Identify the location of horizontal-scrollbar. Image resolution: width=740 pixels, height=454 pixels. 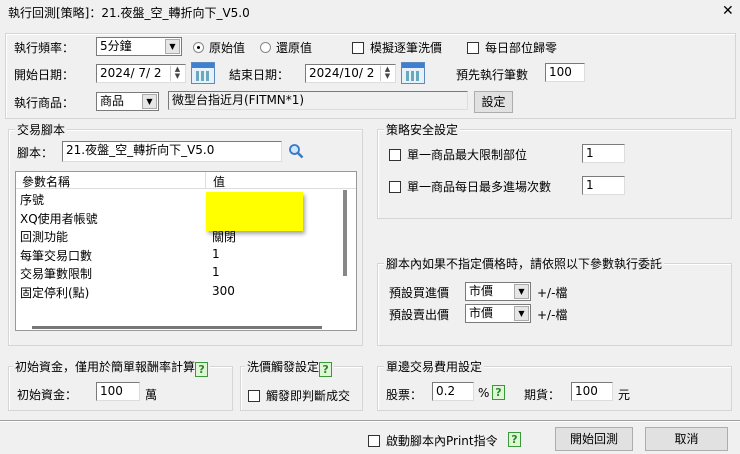
(177, 327).